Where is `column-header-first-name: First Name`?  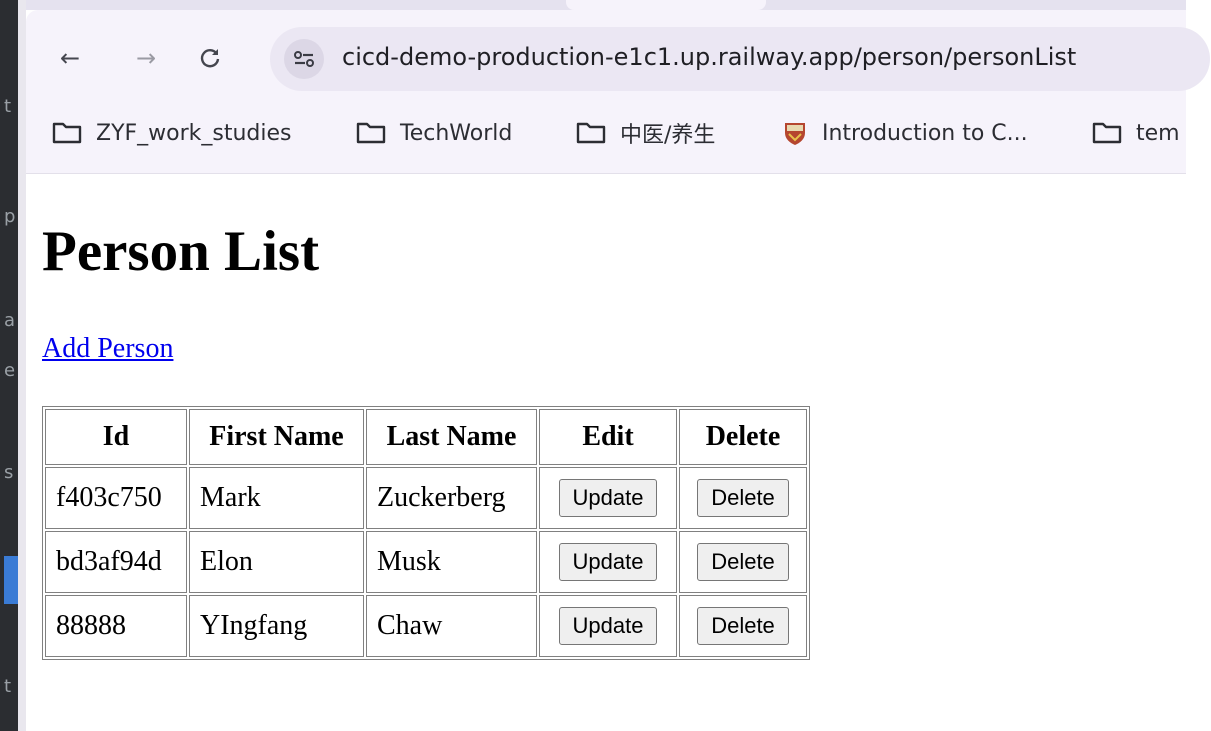 column-header-first-name: First Name is located at coordinates (276, 437).